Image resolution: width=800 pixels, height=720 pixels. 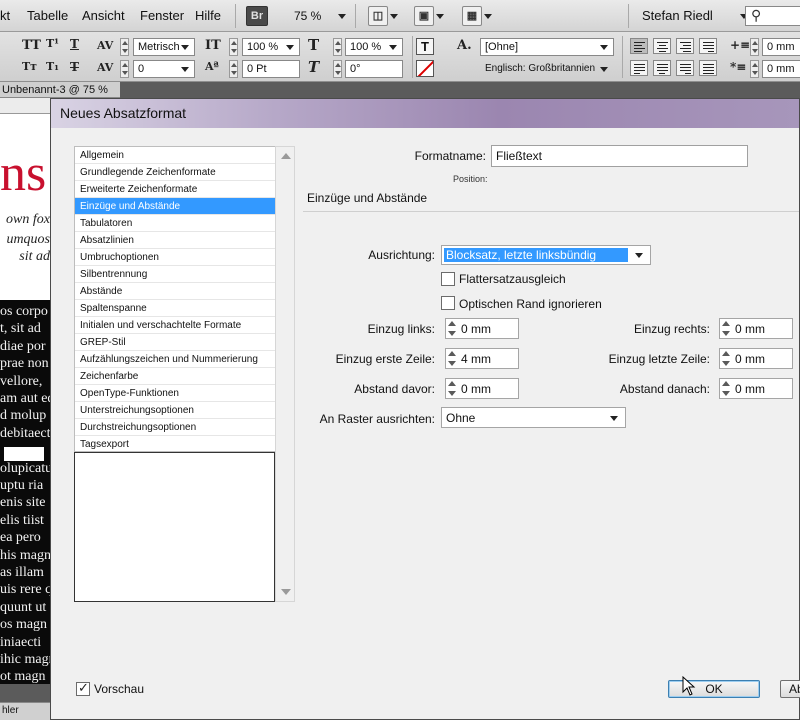 What do you see at coordinates (175, 257) in the screenshot?
I see `category-item: Umbruchoptionen` at bounding box center [175, 257].